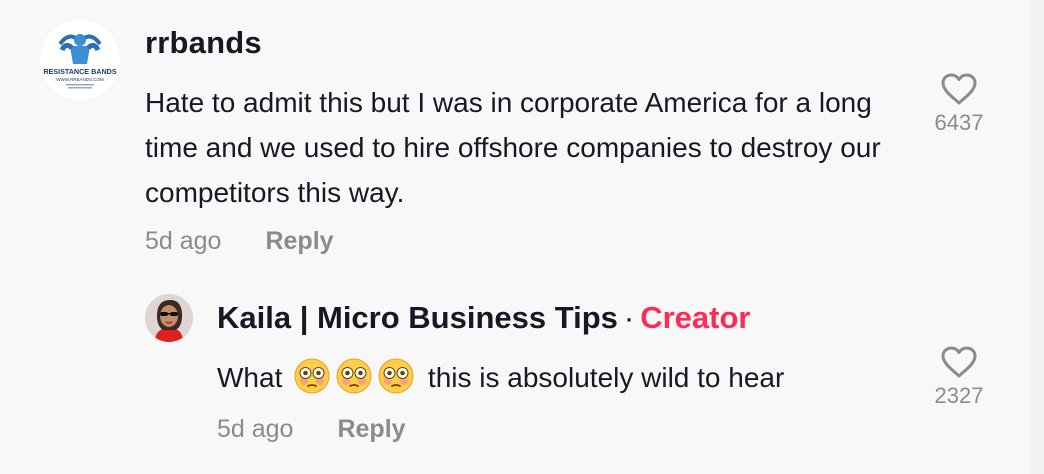 This screenshot has width=1044, height=474. I want to click on reply-avatar, so click(169, 318).